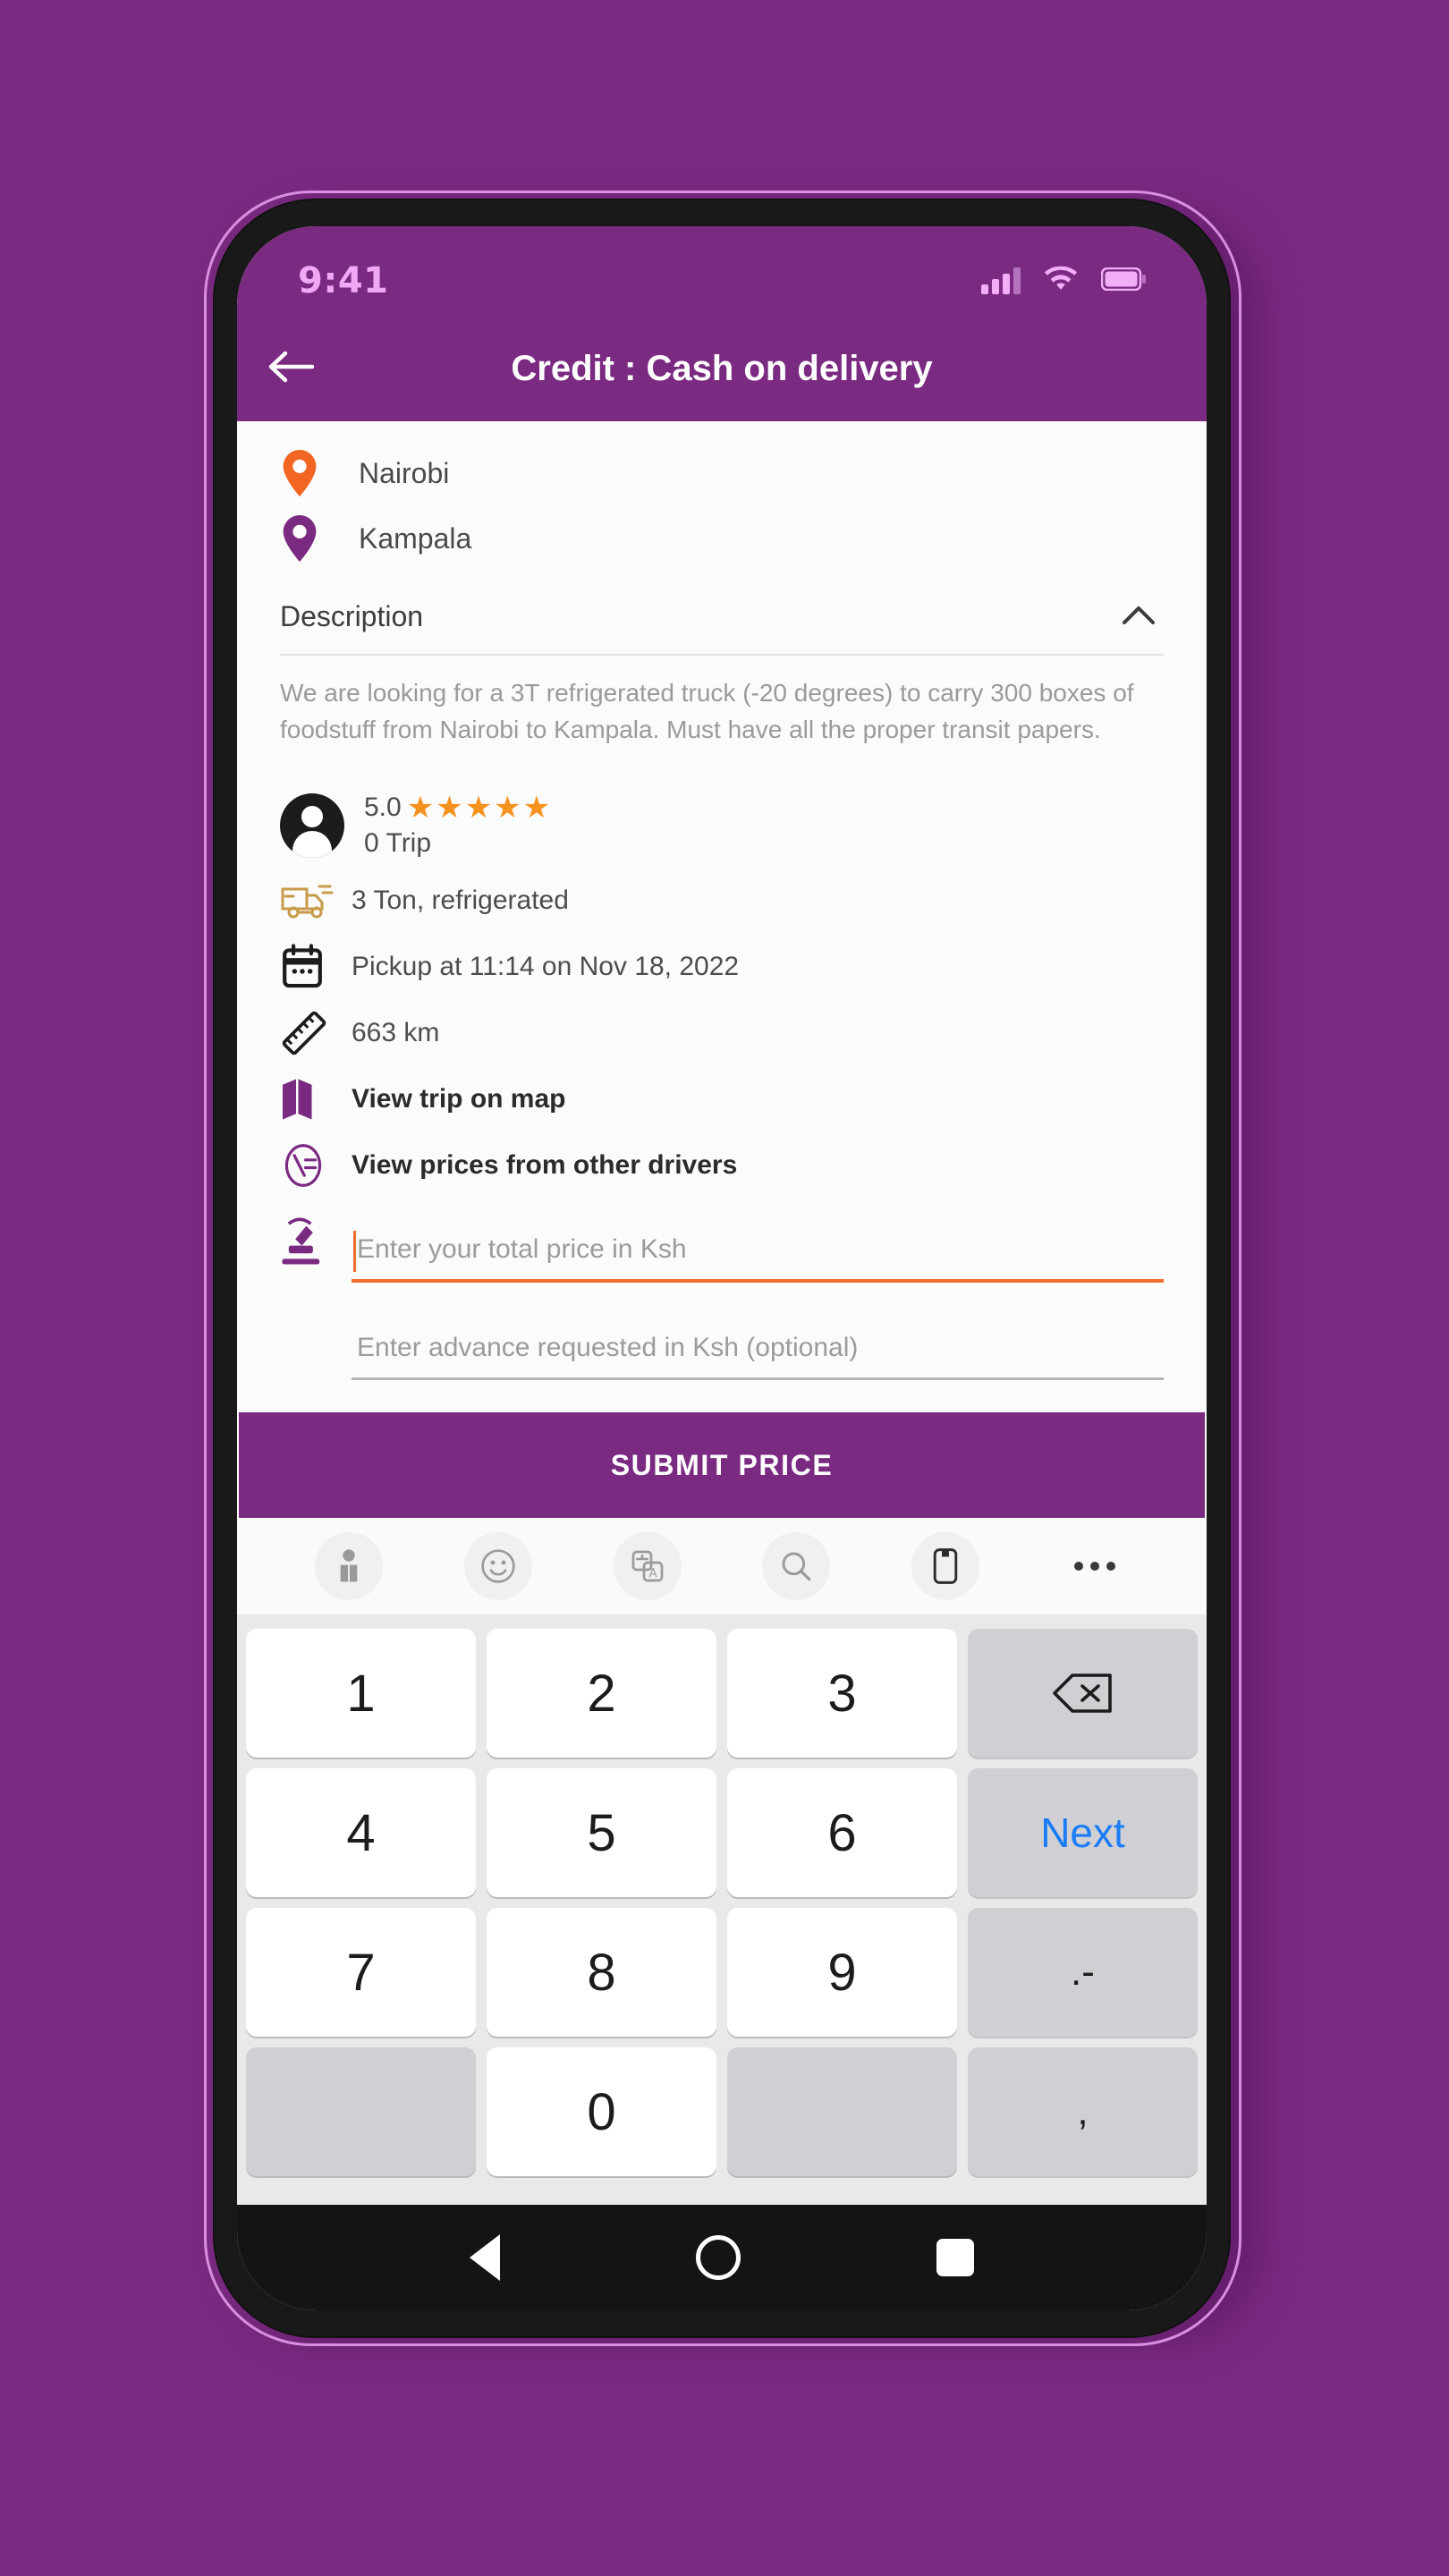 The image size is (1449, 2576). What do you see at coordinates (309, 1165) in the screenshot?
I see `price-tag-icon` at bounding box center [309, 1165].